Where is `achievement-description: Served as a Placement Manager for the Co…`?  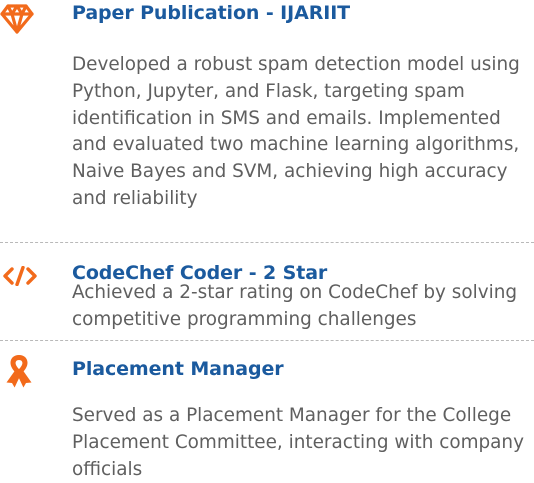 achievement-description: Served as a Placement Manager for the Co… is located at coordinates (298, 442).